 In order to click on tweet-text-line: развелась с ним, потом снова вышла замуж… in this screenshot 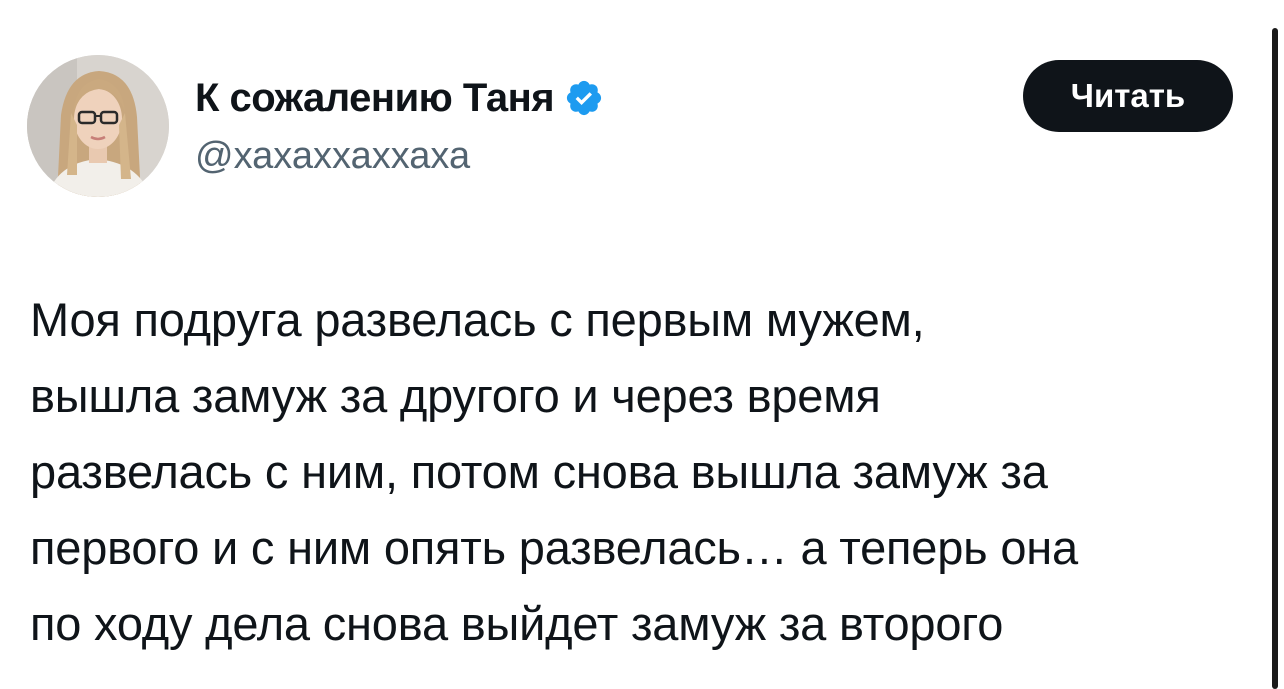, I will do `click(539, 471)`.